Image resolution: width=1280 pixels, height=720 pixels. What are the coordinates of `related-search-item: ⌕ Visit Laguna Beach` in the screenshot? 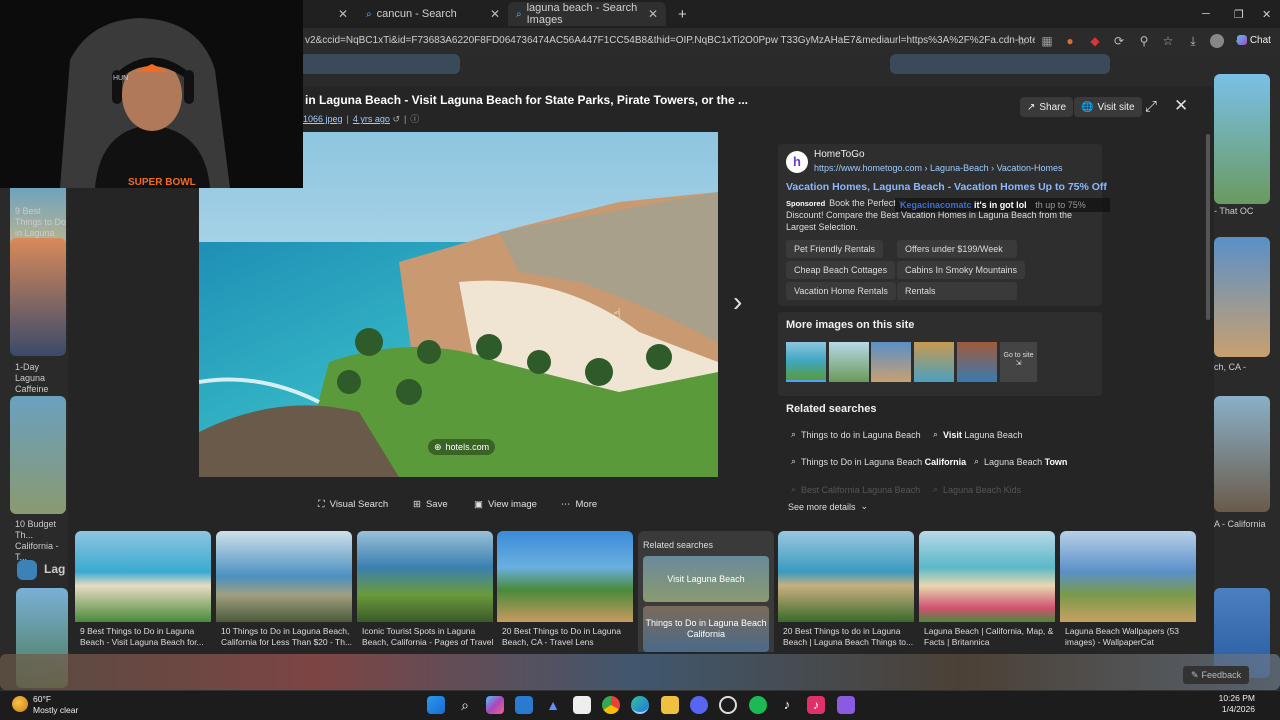 It's located at (977, 434).